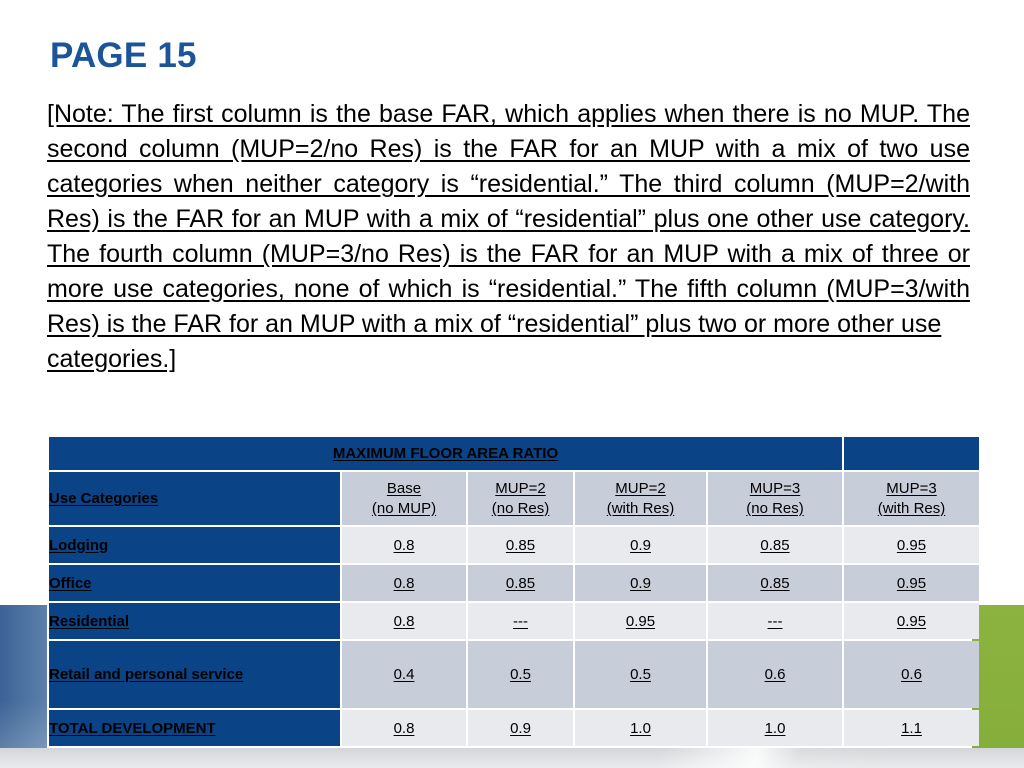  Describe the element at coordinates (520, 728) in the screenshot. I see `cell-total-mup2-no-res: 0.9` at that location.